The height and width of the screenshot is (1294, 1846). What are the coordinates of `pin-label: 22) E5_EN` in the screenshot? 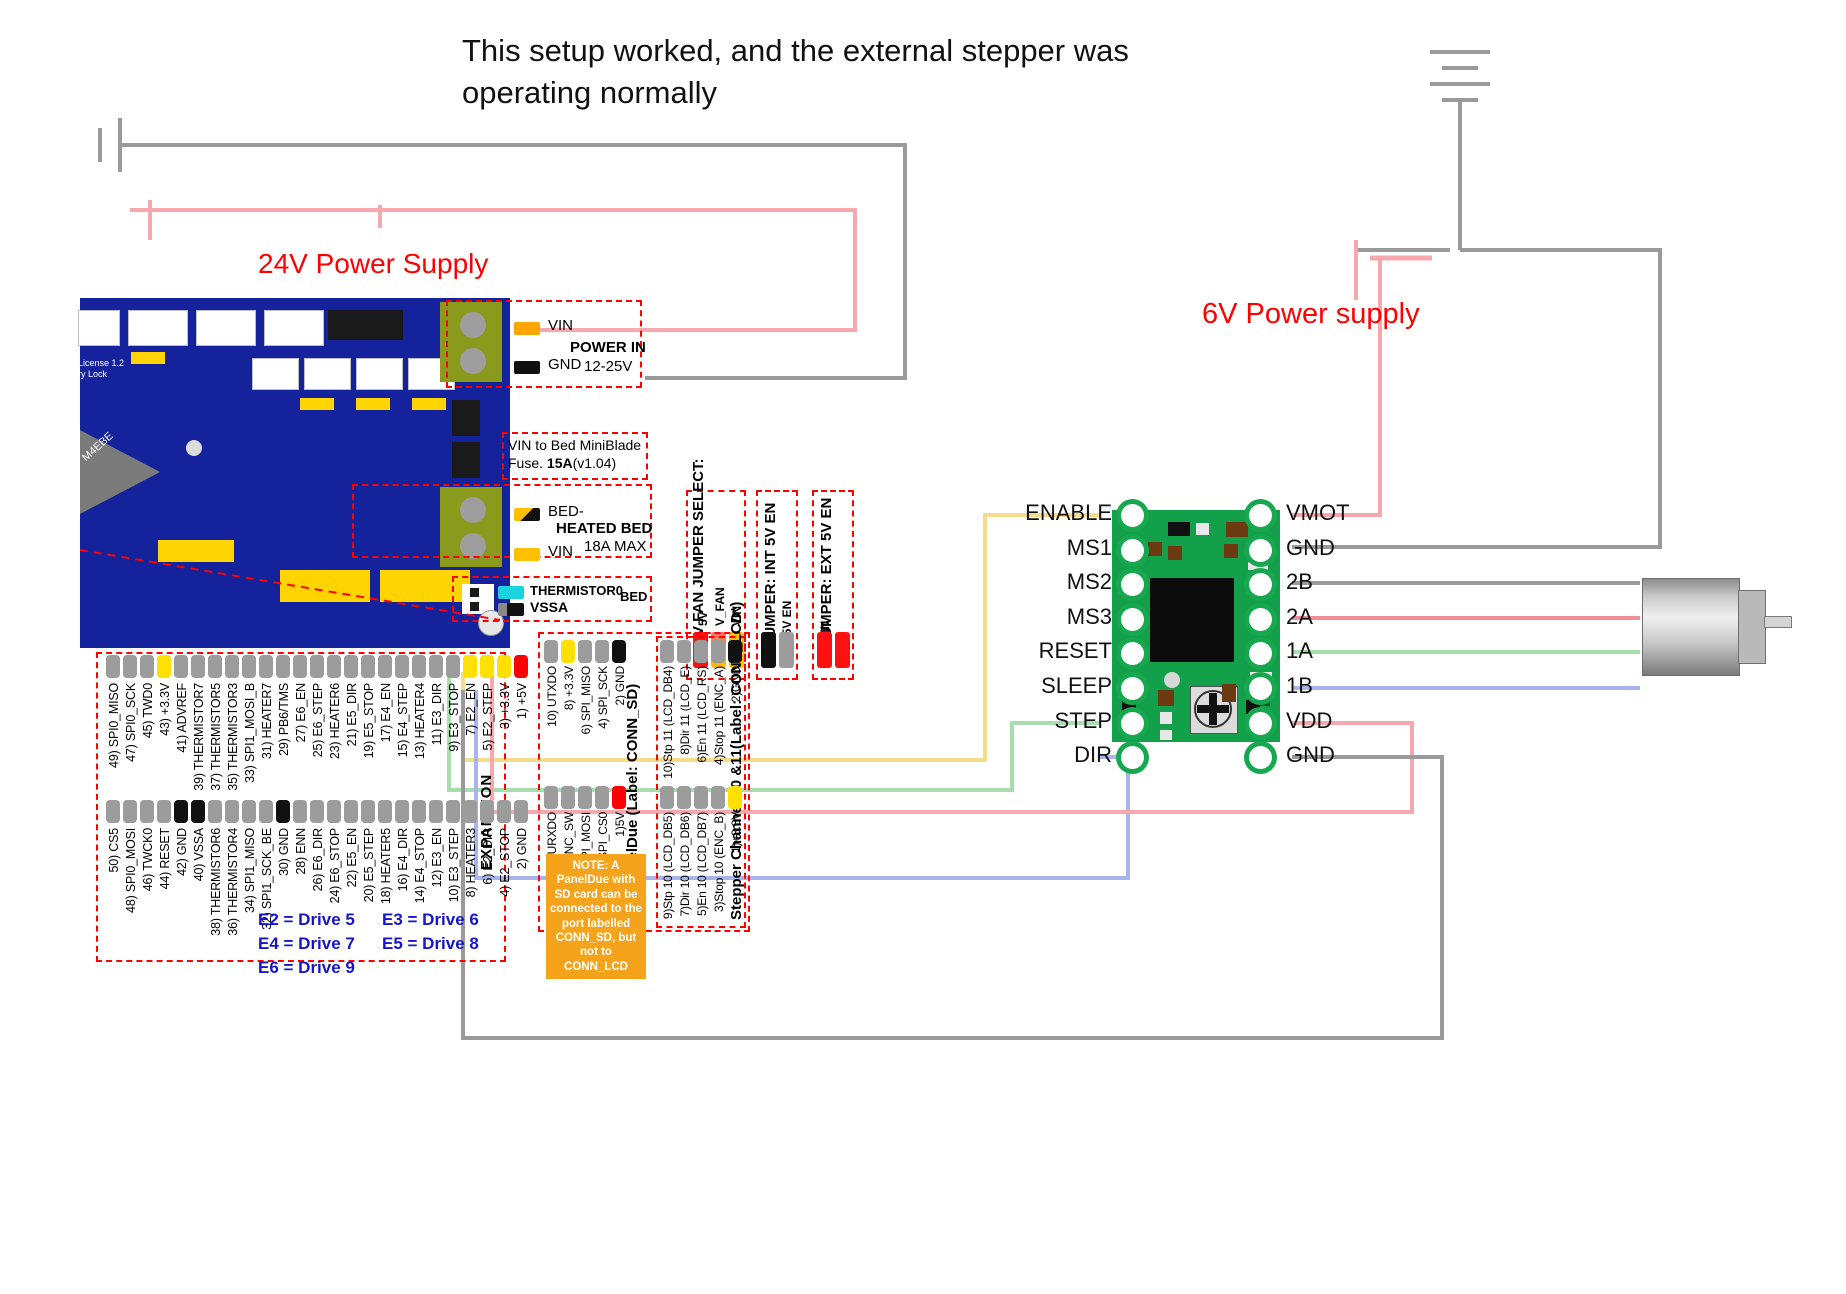 It's located at (352, 858).